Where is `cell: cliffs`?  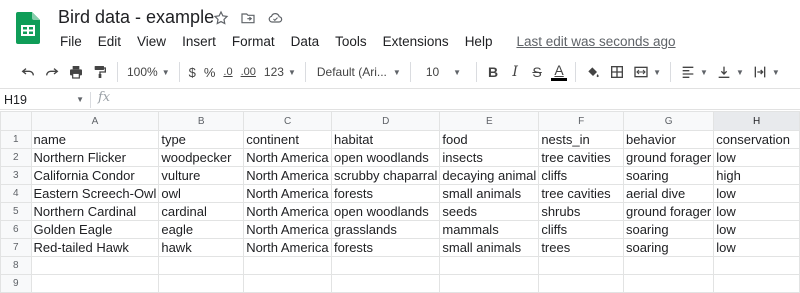 cell: cliffs is located at coordinates (581, 229).